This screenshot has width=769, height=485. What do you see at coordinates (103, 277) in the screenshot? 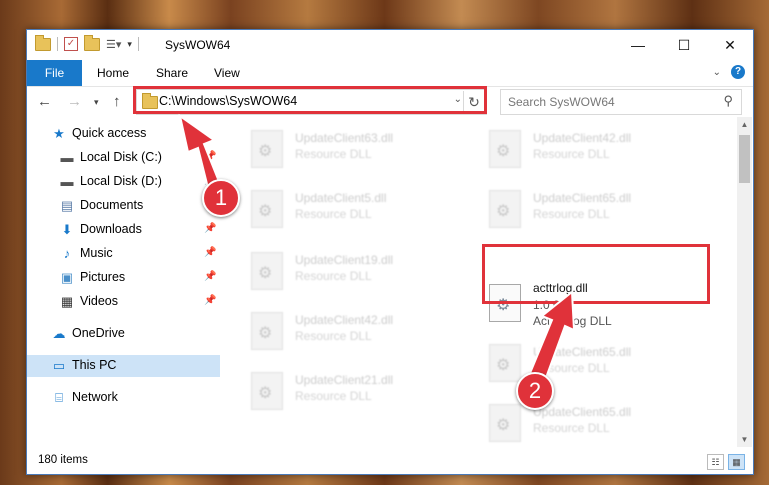
I see `sidebar-item-label: Pictures` at bounding box center [103, 277].